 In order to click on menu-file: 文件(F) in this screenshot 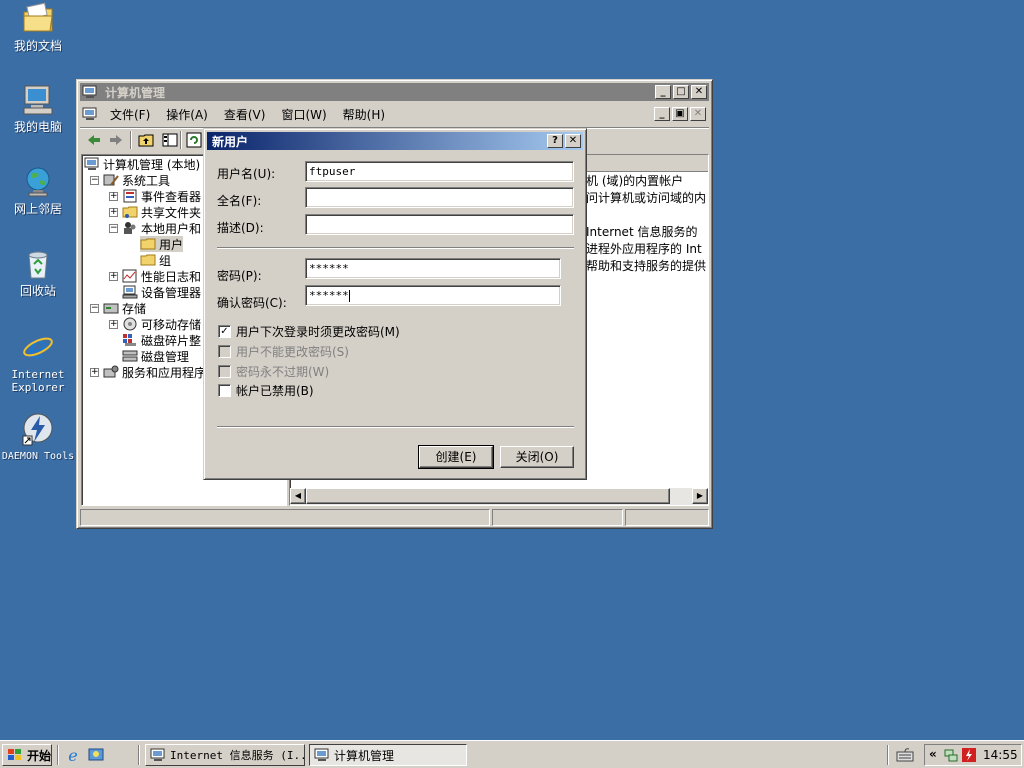, I will do `click(130, 114)`.